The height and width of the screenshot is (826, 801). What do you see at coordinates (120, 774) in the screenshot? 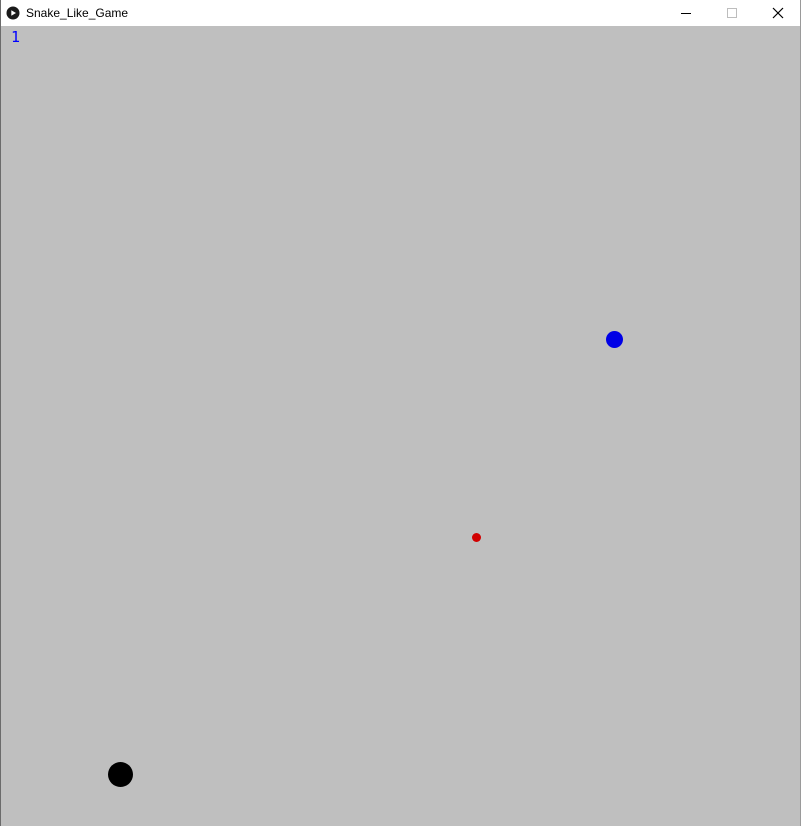
I see `enemy-ball` at bounding box center [120, 774].